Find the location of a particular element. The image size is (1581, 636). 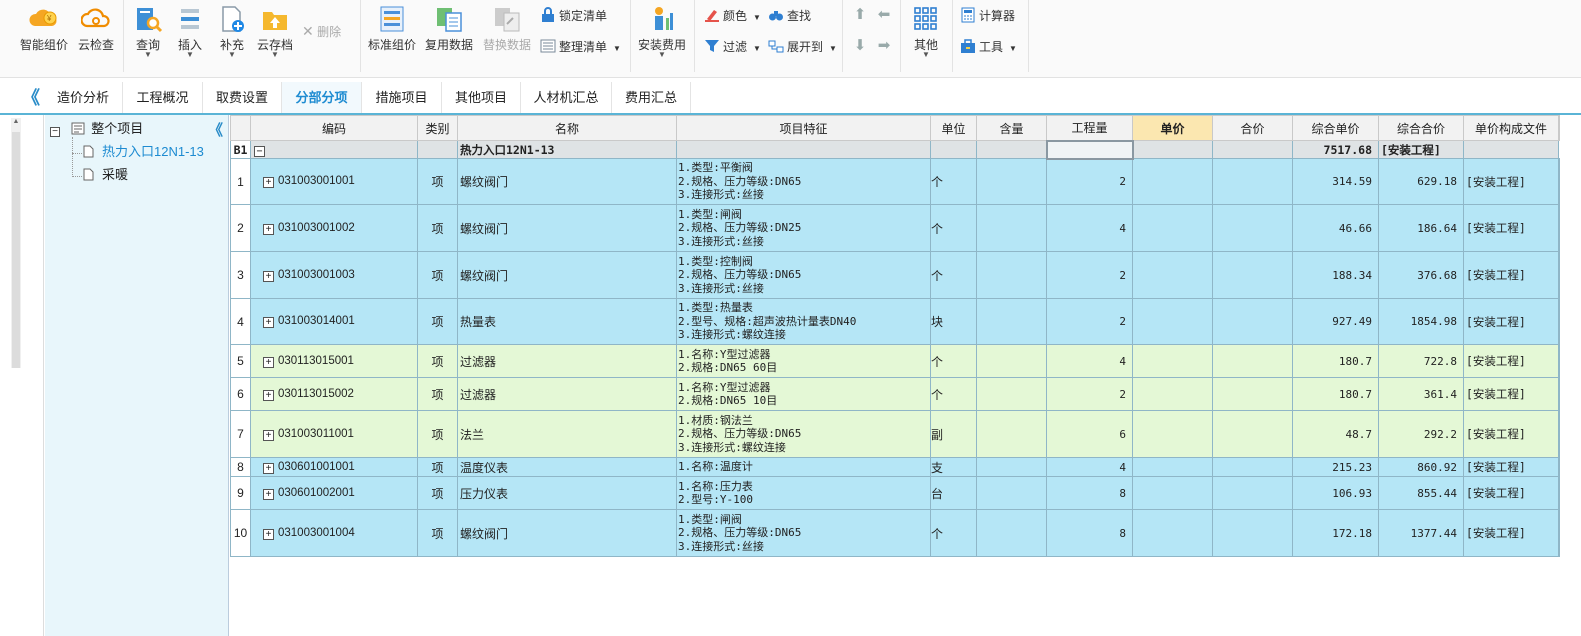

features-cell: 1.名称:压力表 2.型号:Y-100 is located at coordinates (803, 493).